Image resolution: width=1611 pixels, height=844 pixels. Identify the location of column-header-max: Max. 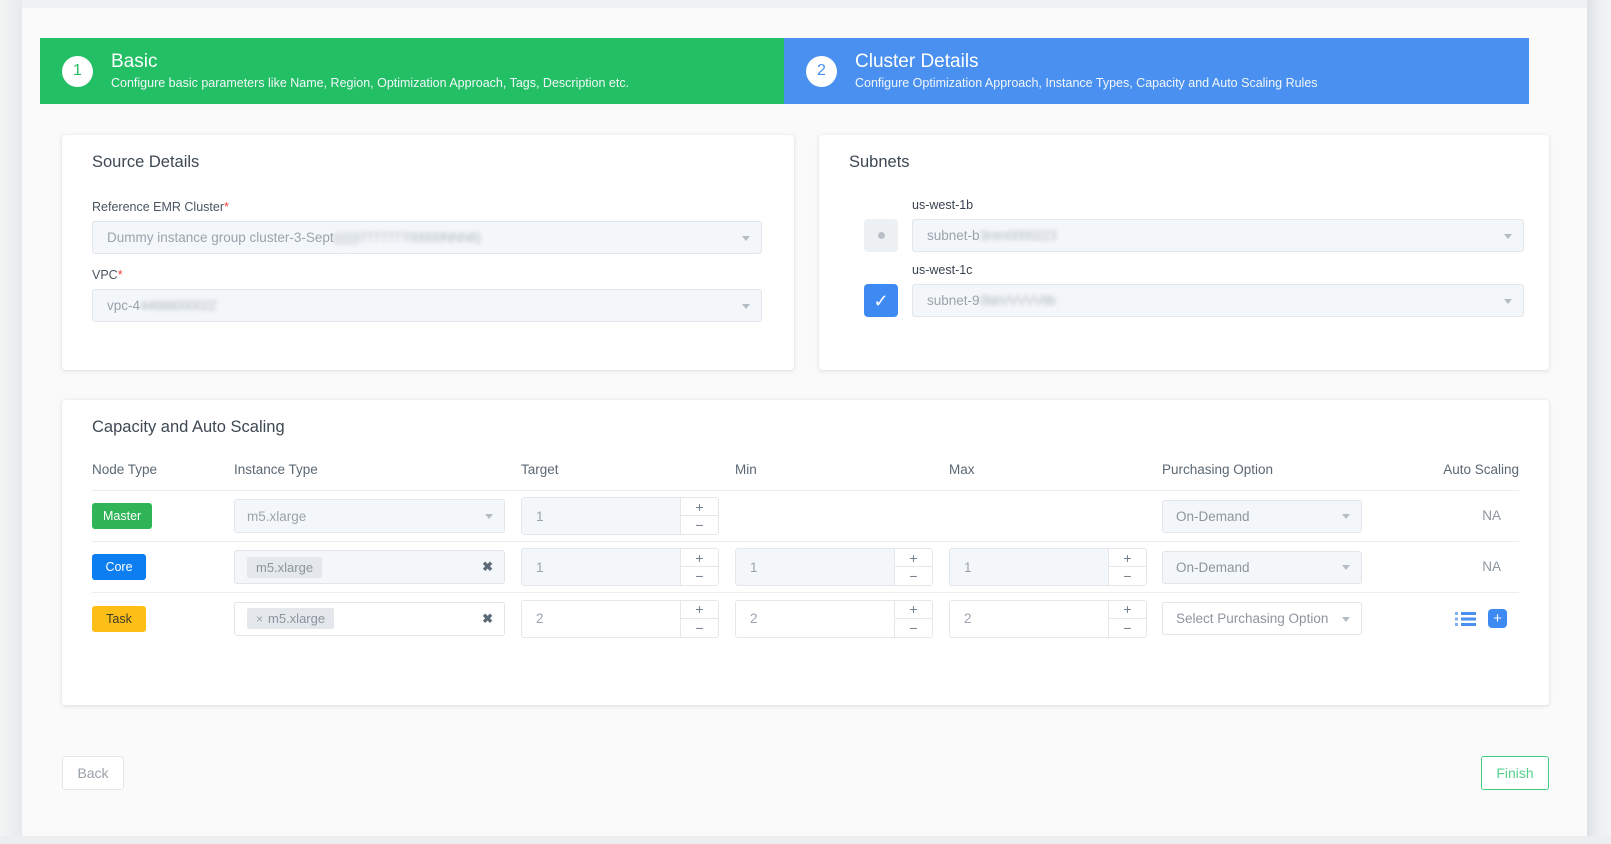
(962, 469).